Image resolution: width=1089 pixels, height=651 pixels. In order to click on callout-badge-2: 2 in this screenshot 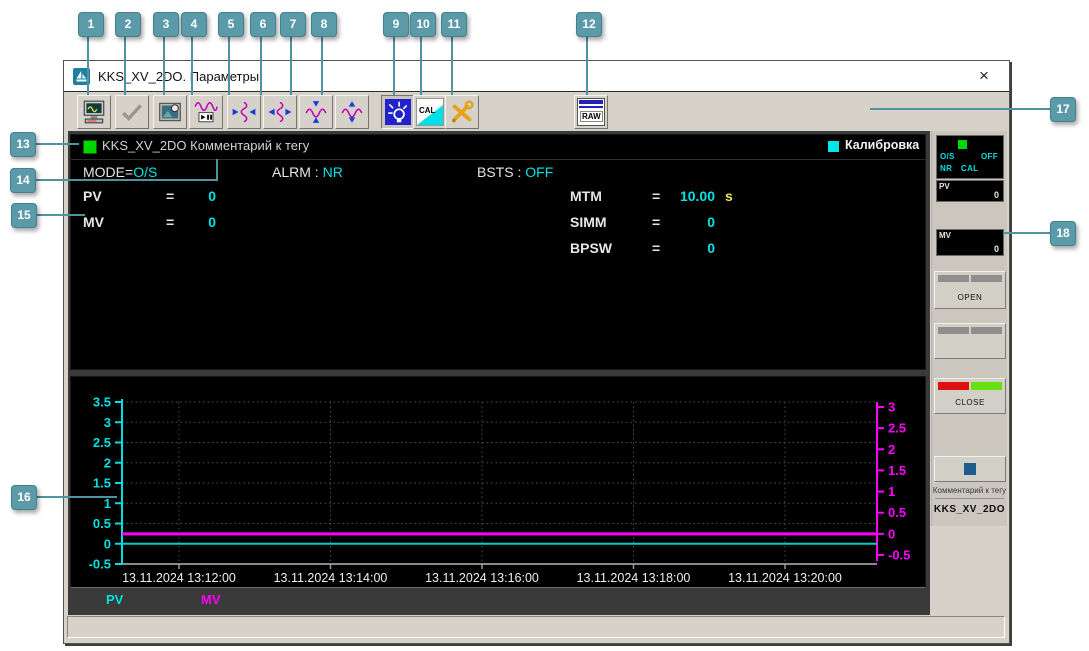, I will do `click(128, 24)`.